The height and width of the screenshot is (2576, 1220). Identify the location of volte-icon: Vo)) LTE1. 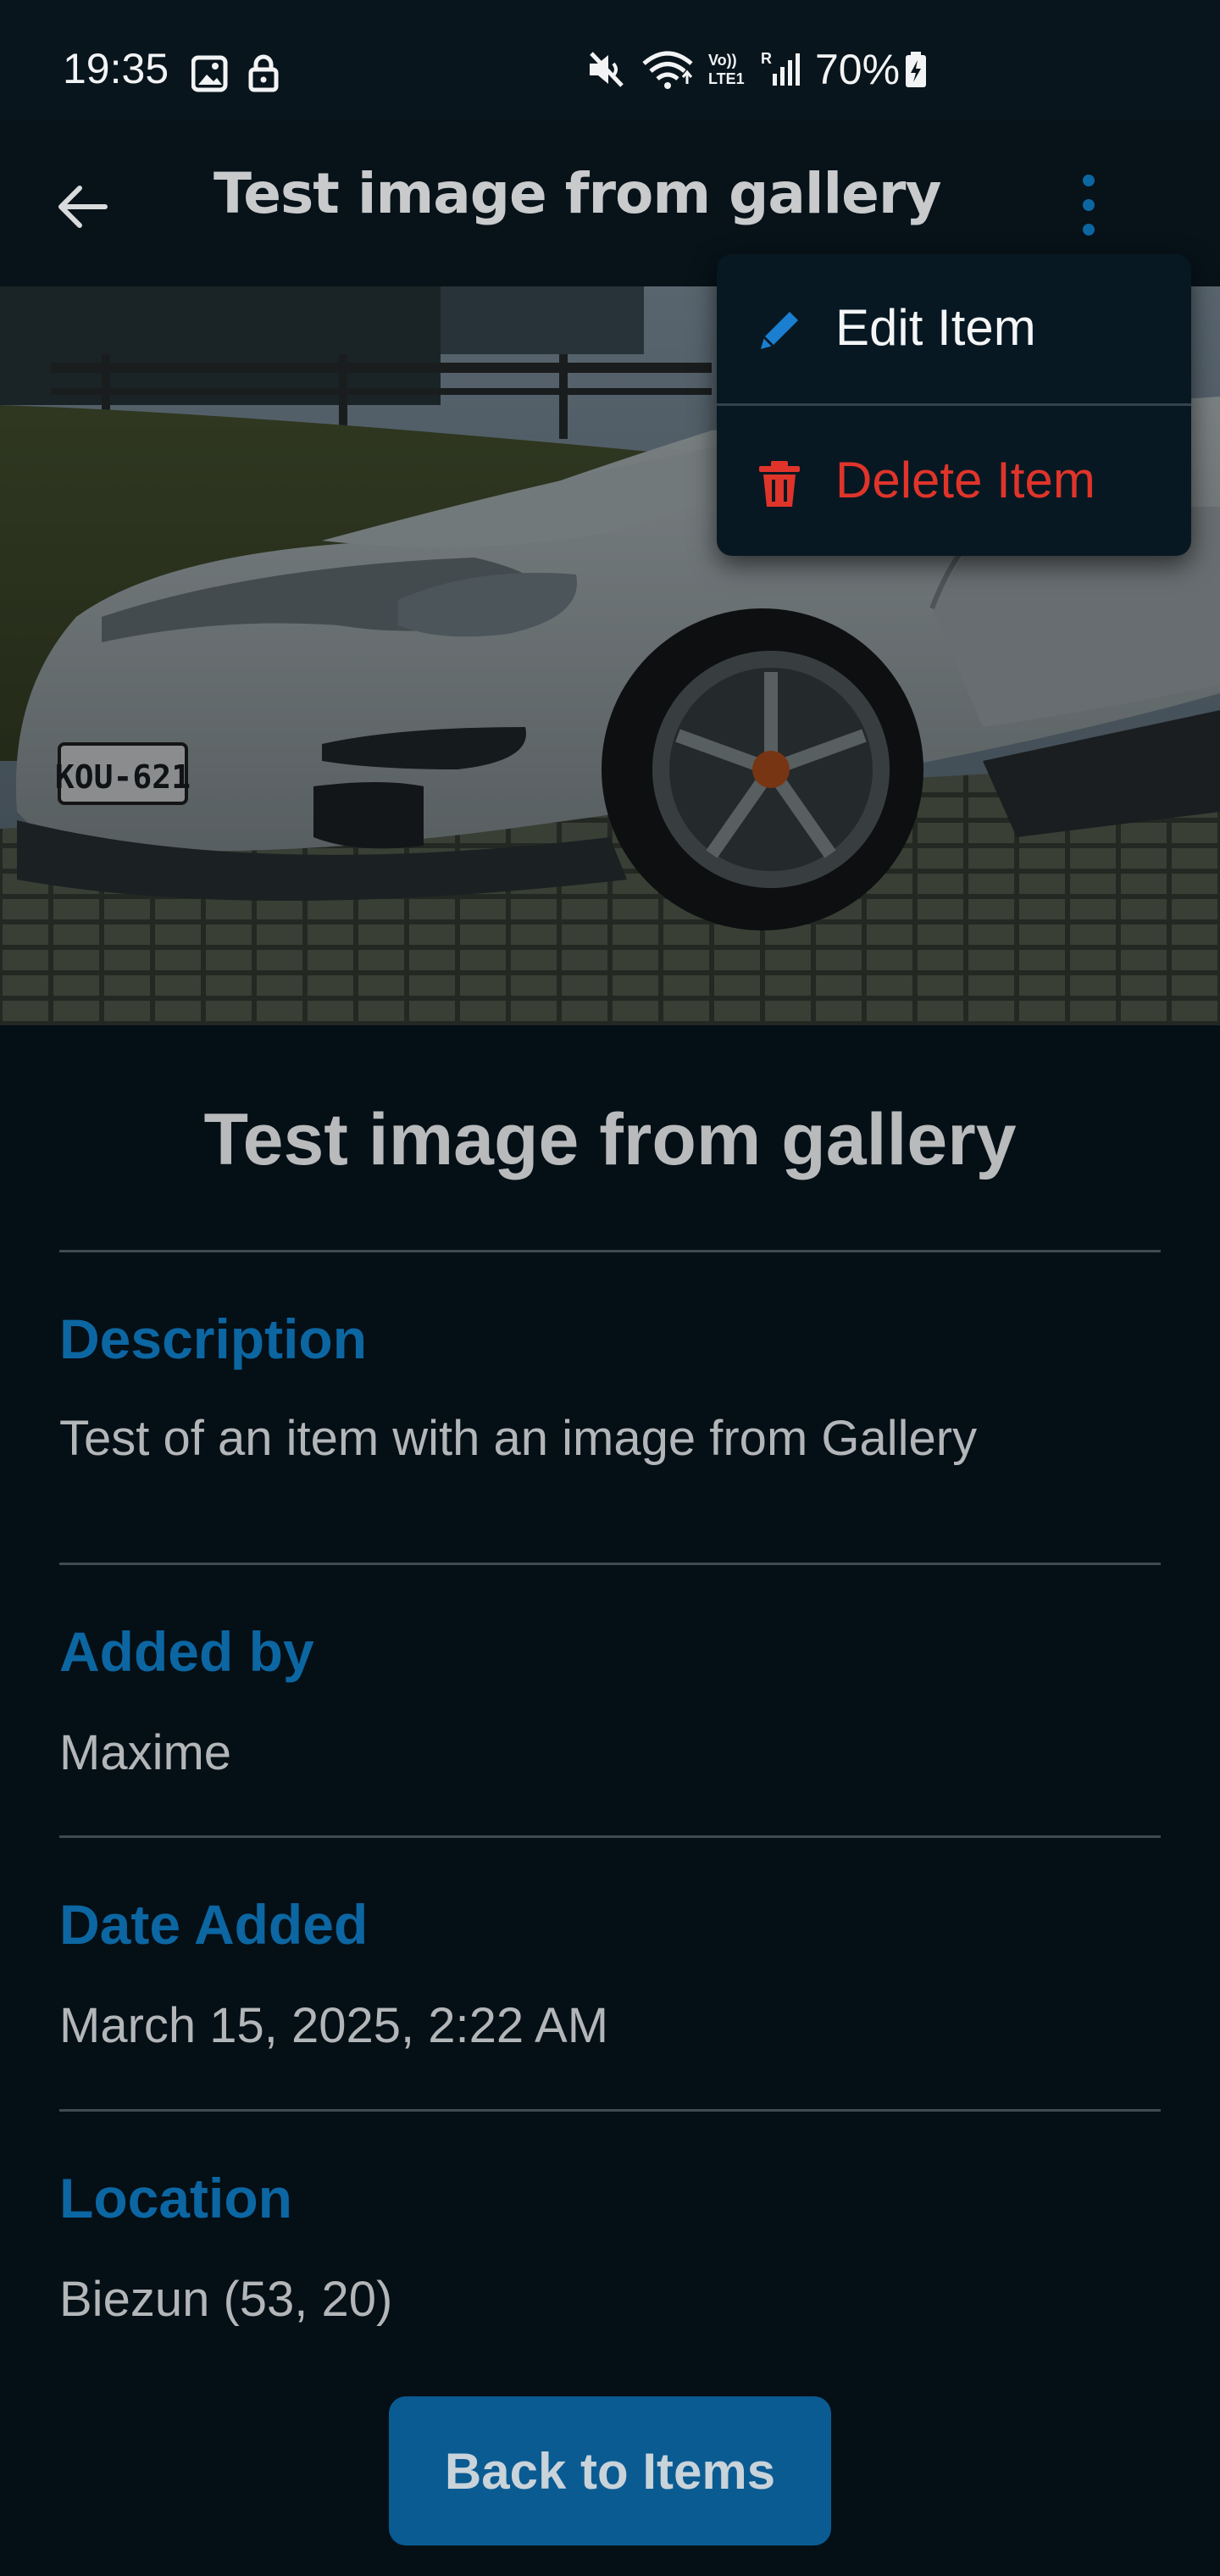
(726, 69).